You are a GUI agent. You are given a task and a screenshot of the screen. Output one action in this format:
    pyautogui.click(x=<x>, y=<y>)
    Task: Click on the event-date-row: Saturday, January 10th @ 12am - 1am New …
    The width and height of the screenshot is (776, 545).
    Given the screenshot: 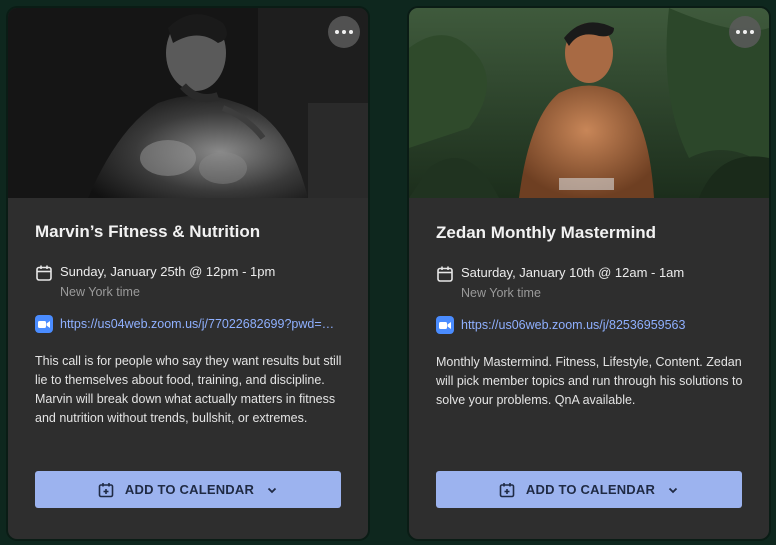 What is the action you would take?
    pyautogui.click(x=560, y=283)
    